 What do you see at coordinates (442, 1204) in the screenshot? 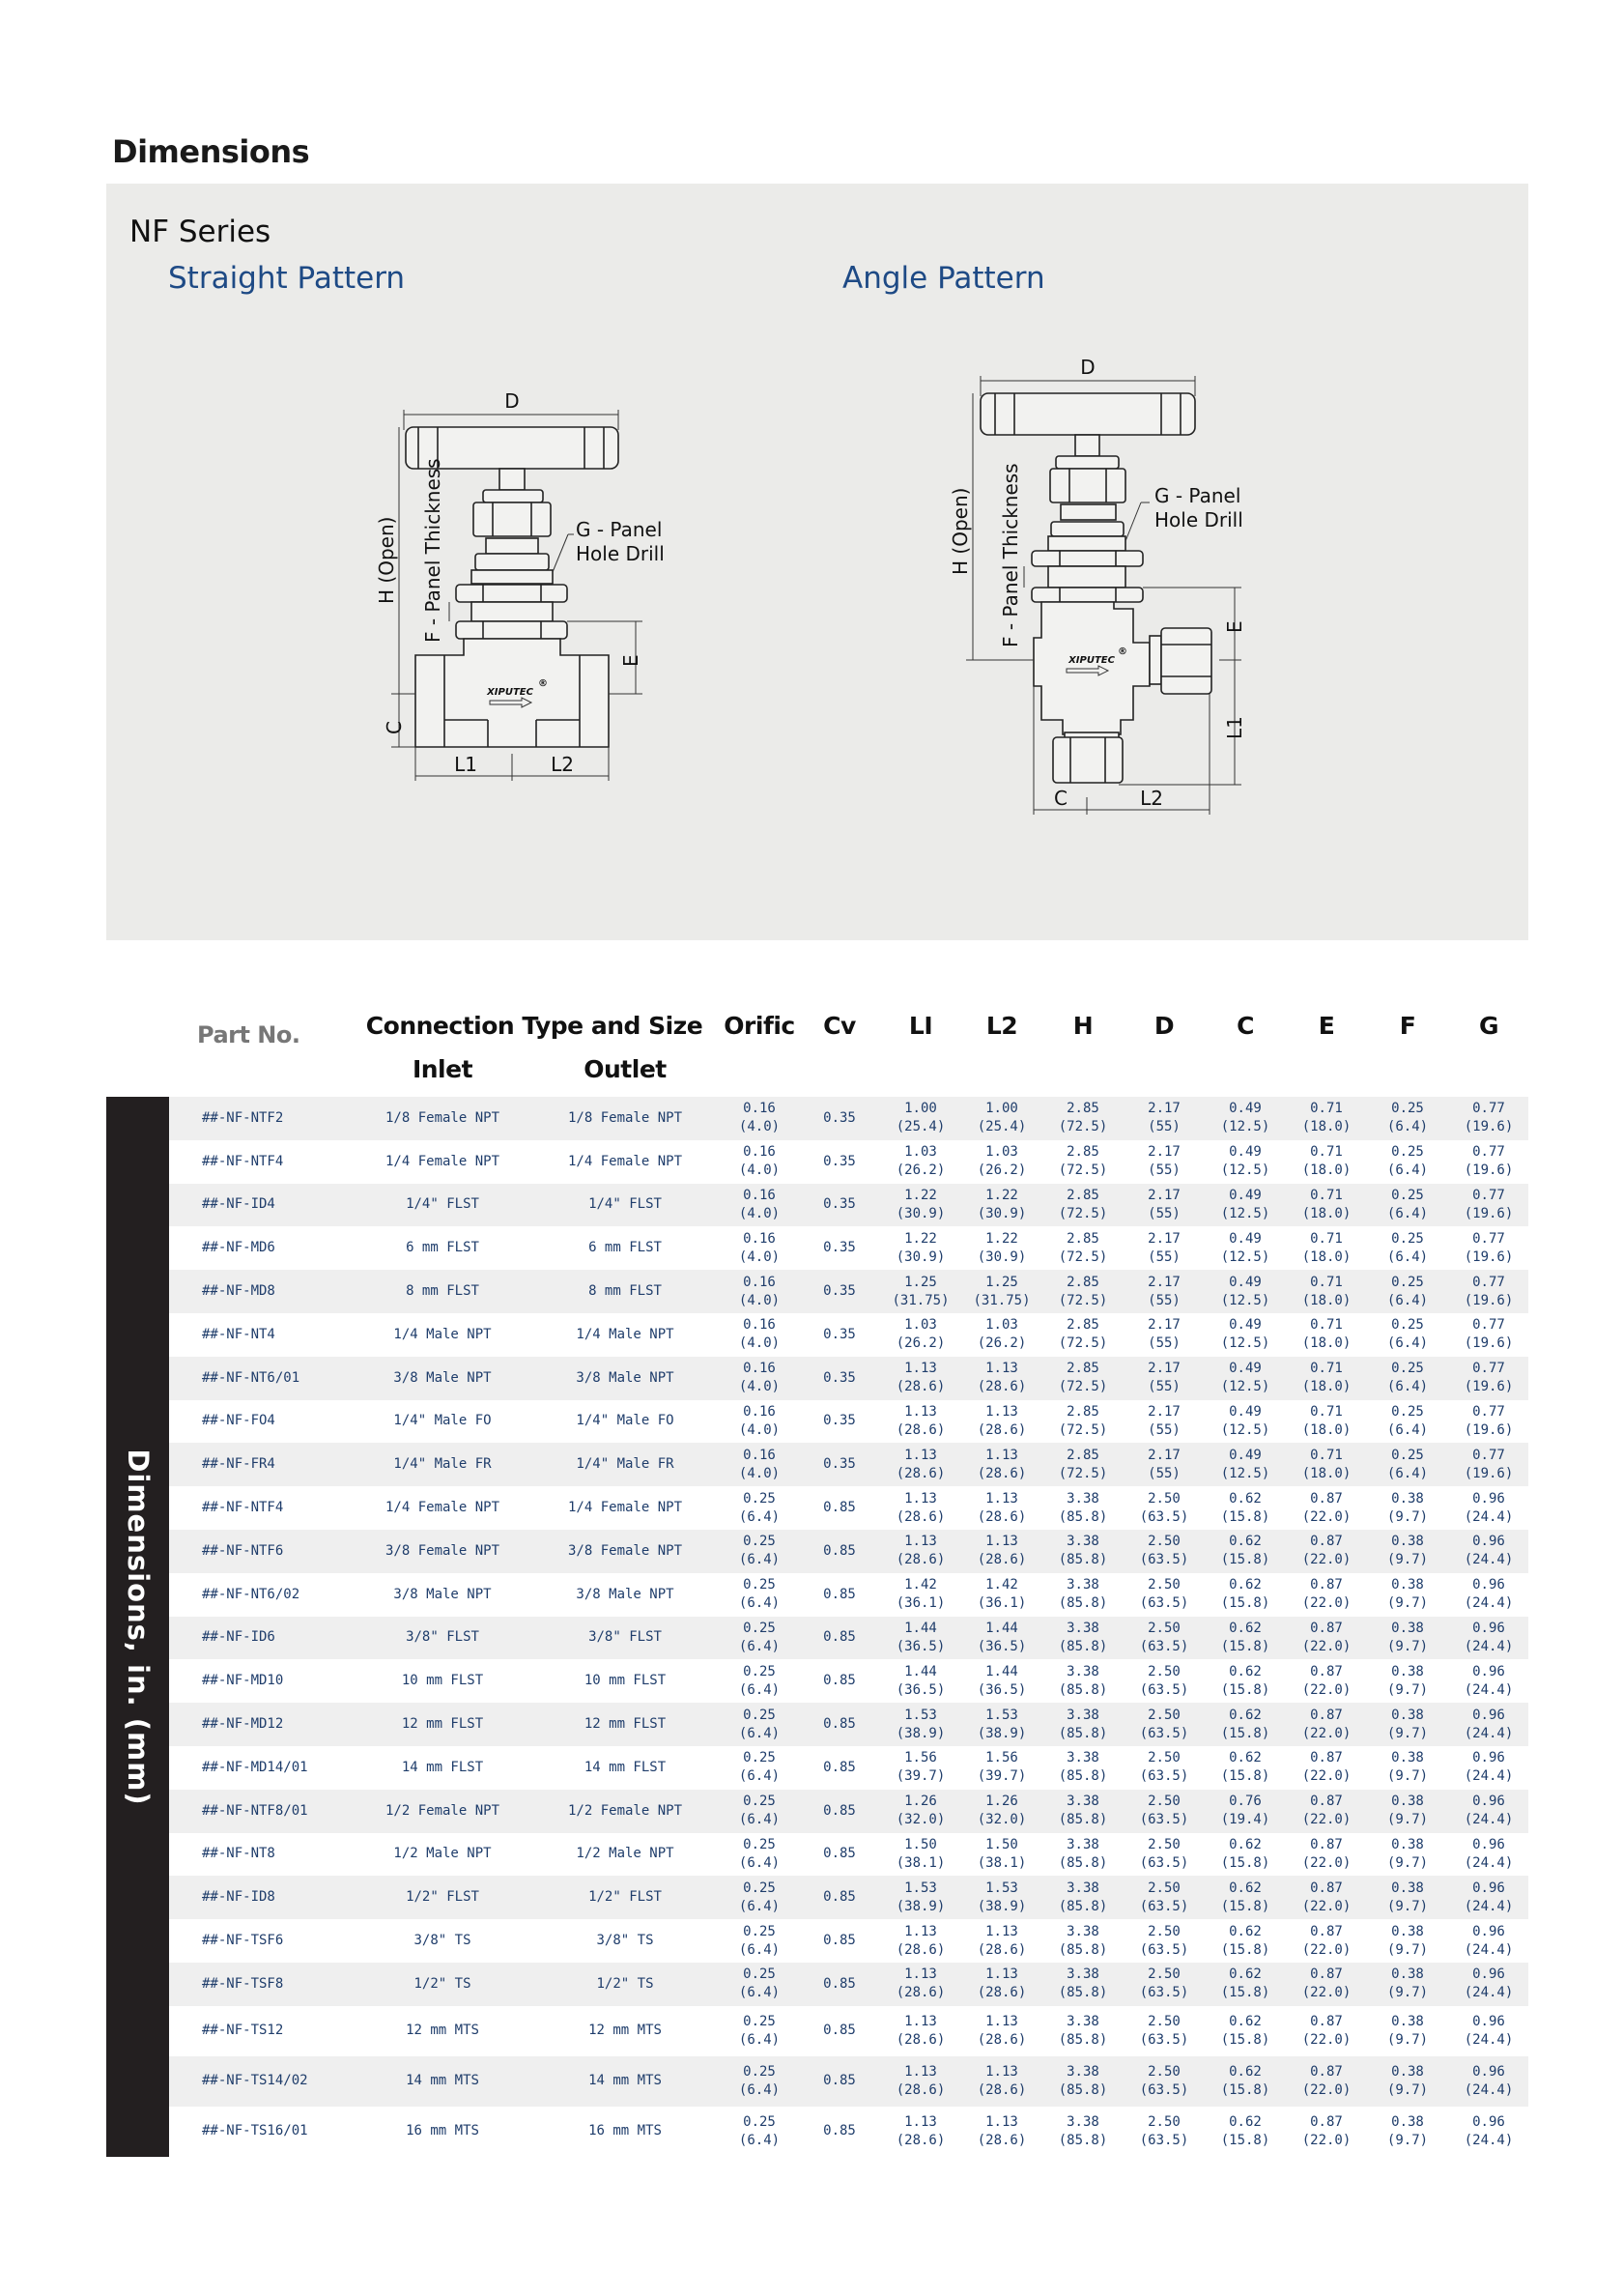
I see `value-primary: 1/4" FLST` at bounding box center [442, 1204].